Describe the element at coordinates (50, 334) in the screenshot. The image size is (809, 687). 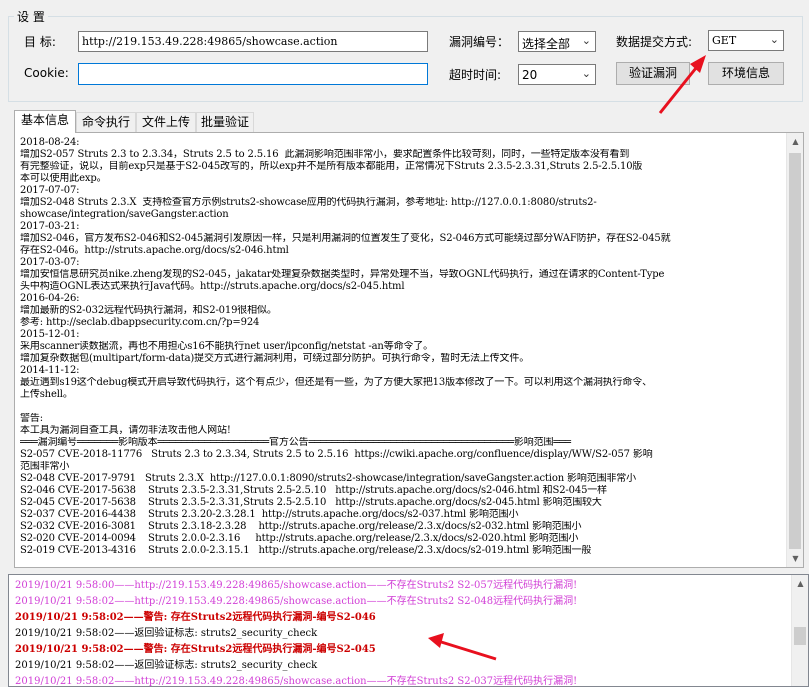
I see `info-line: 2015-12-01:` at that location.